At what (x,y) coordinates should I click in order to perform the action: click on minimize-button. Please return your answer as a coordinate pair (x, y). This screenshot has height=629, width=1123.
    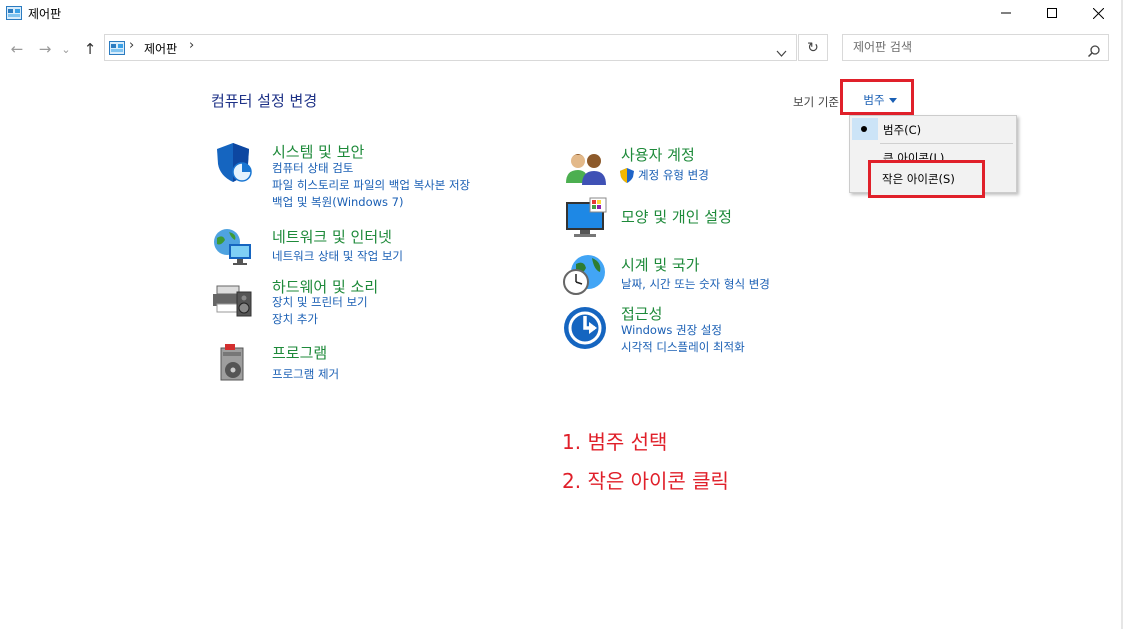
    Looking at the image, I should click on (1006, 13).